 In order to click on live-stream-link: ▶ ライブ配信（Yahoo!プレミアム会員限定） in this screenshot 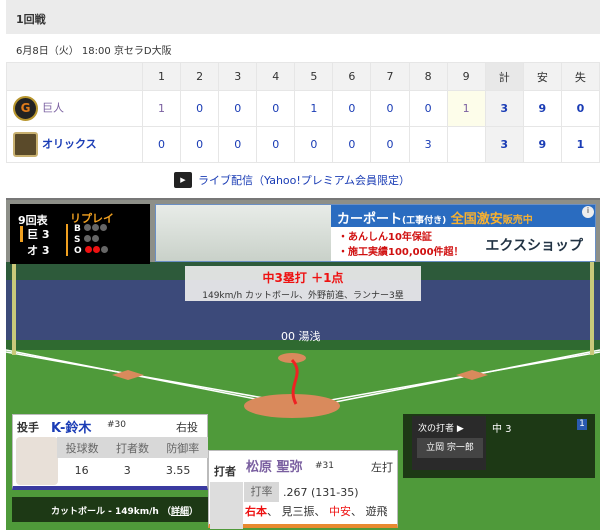, I will do `click(292, 180)`.